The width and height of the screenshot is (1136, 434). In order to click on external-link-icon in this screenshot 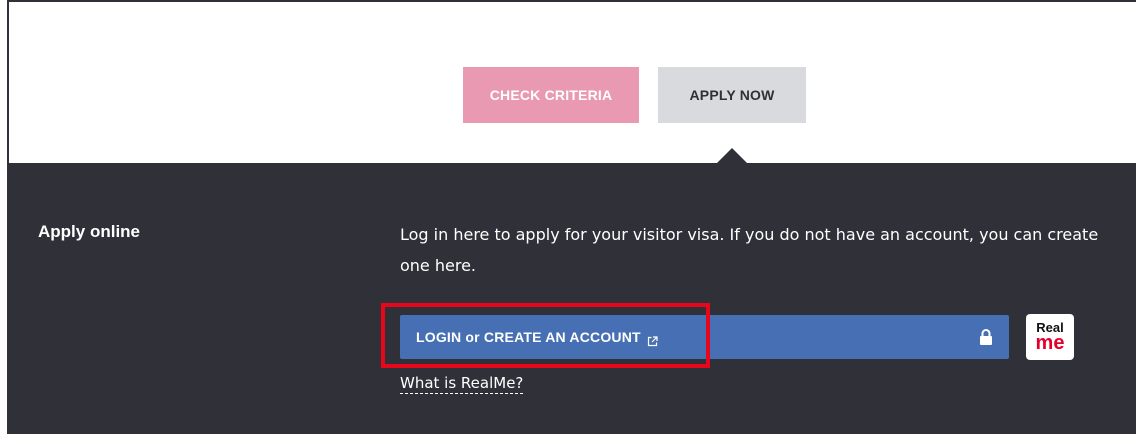, I will do `click(652, 339)`.